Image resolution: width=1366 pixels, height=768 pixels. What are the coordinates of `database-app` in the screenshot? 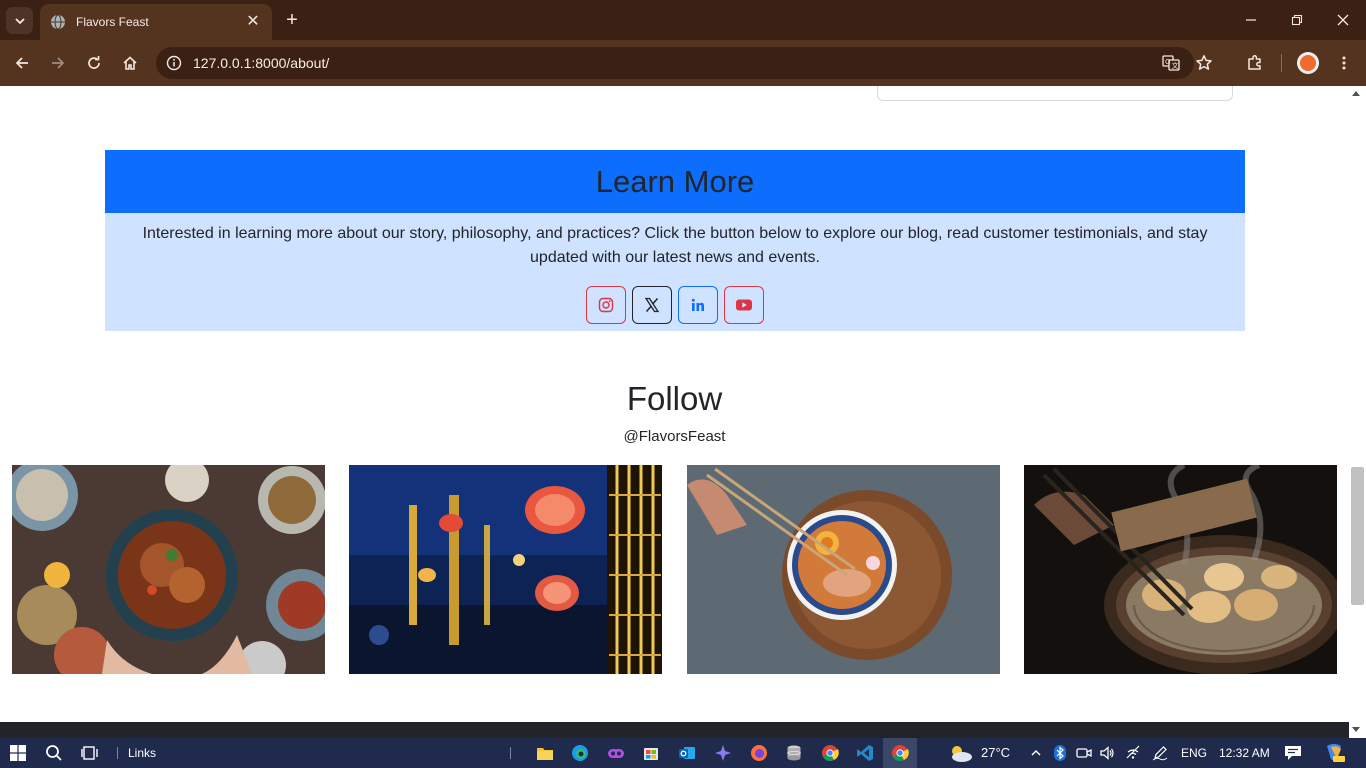 It's located at (794, 753).